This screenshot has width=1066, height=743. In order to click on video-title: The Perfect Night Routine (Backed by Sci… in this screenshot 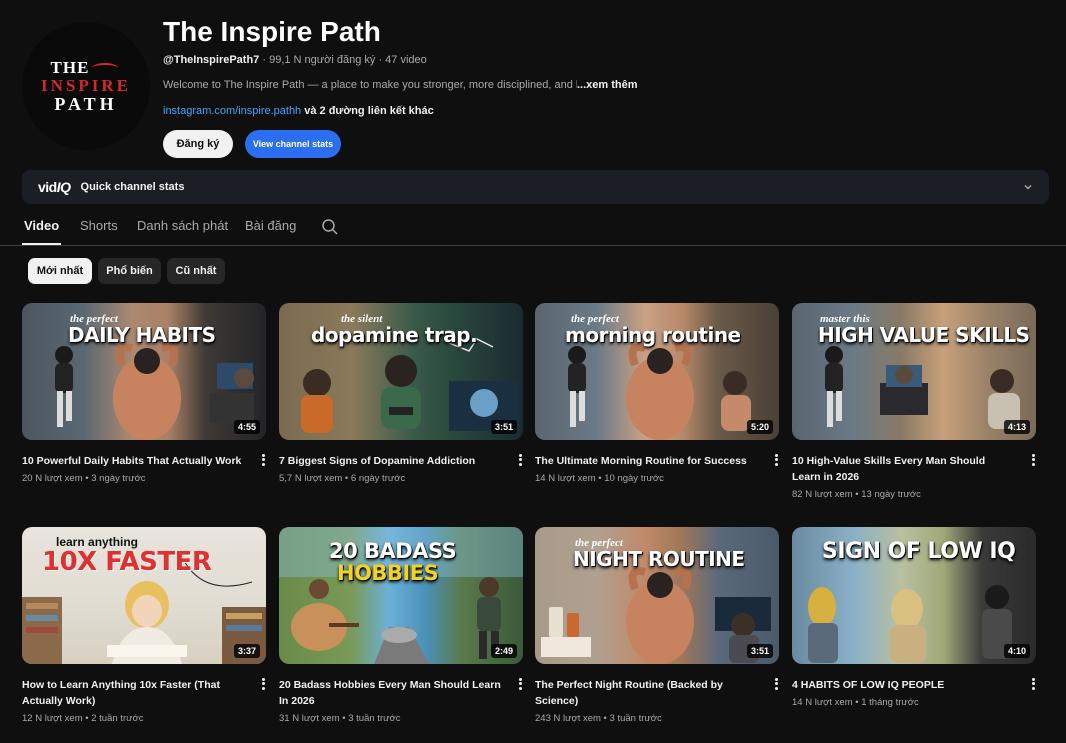, I will do `click(646, 693)`.